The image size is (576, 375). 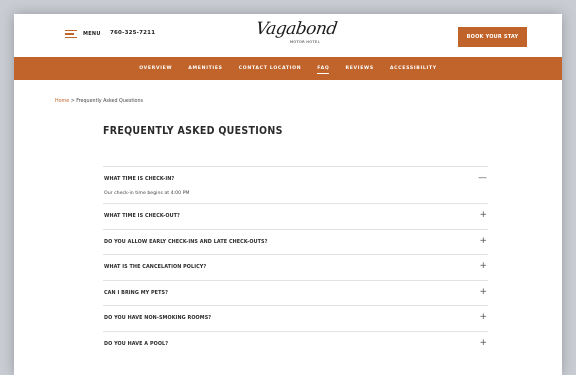 What do you see at coordinates (110, 101) in the screenshot?
I see `breadcrumb-current: Frequently Asked Questions` at bounding box center [110, 101].